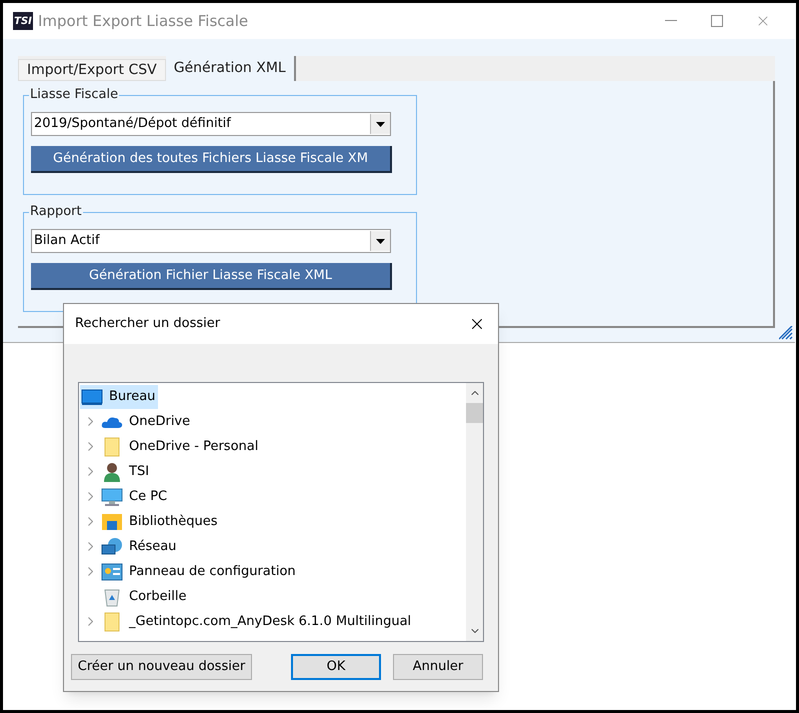 The width and height of the screenshot is (799, 713). I want to click on tree-item-label: TSI, so click(139, 471).